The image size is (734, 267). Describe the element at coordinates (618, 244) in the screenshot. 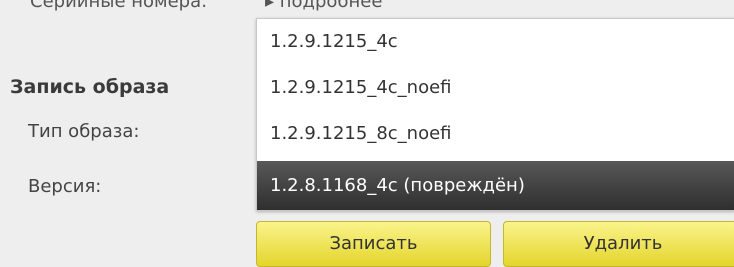

I see `delete-button: Удалить` at that location.